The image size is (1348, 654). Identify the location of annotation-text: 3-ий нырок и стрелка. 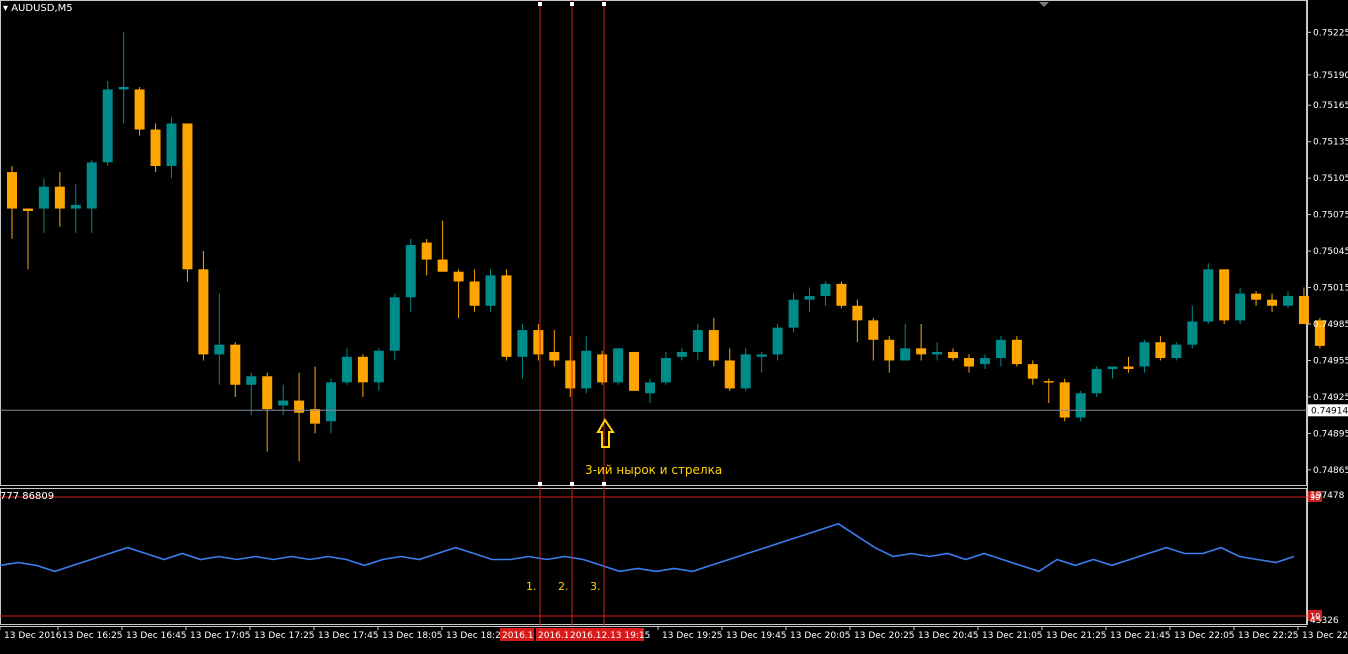
(654, 470).